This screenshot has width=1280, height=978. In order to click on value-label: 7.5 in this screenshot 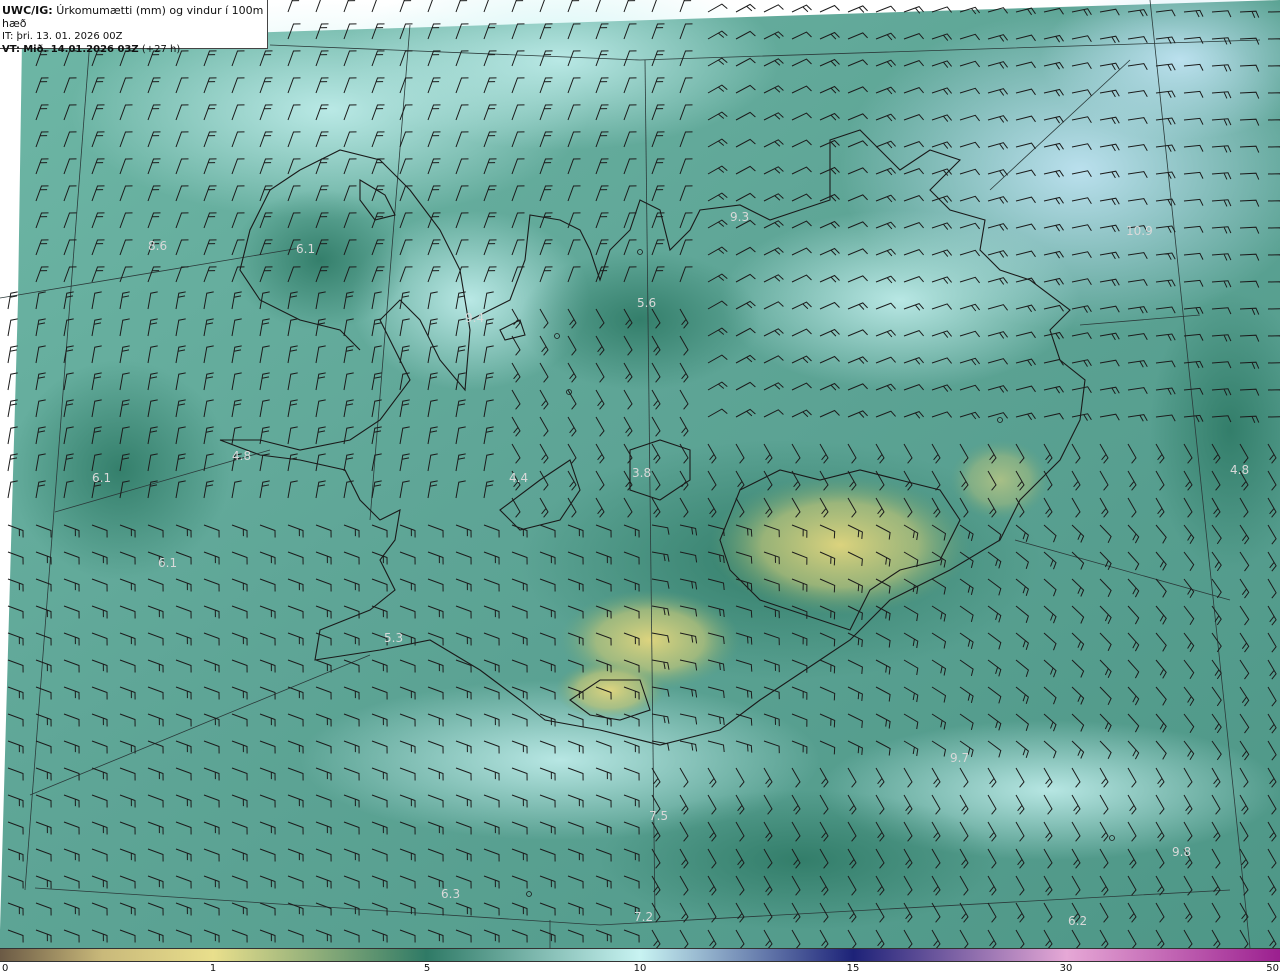, I will do `click(658, 816)`.